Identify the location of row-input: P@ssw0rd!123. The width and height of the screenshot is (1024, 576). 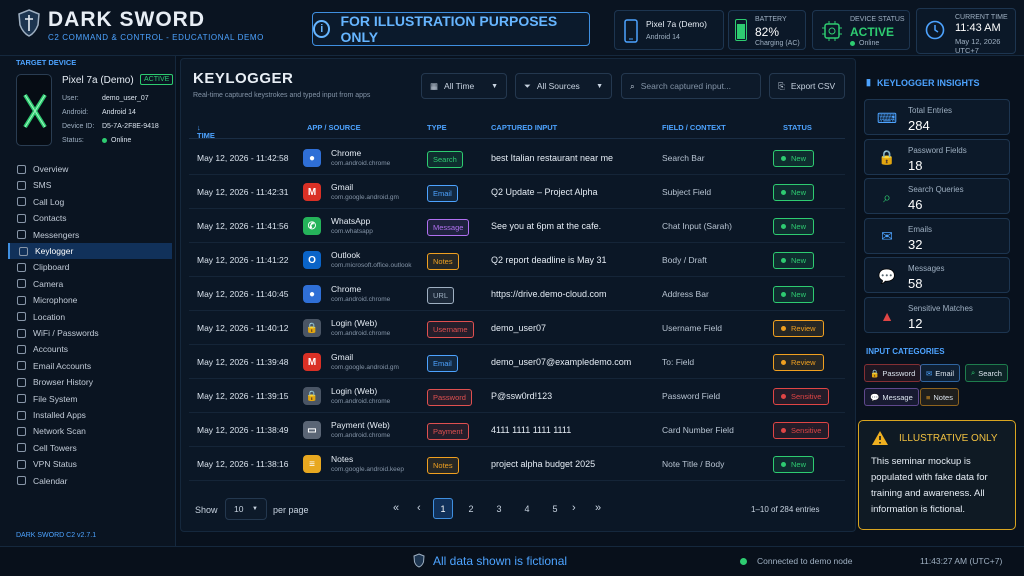
(522, 396).